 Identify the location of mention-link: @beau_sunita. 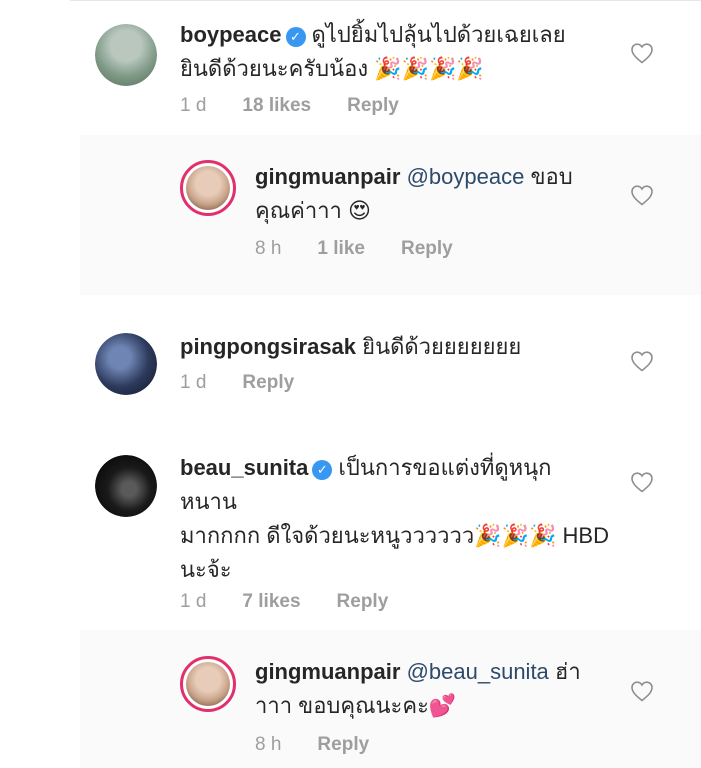
(478, 671).